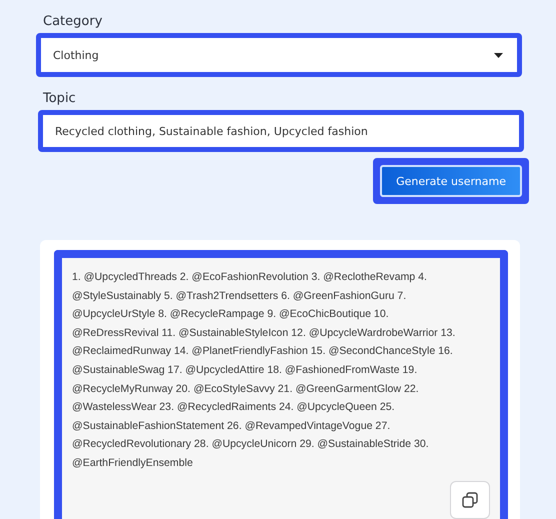 This screenshot has width=556, height=519. Describe the element at coordinates (60, 98) in the screenshot. I see `topic-label: Topic` at that location.